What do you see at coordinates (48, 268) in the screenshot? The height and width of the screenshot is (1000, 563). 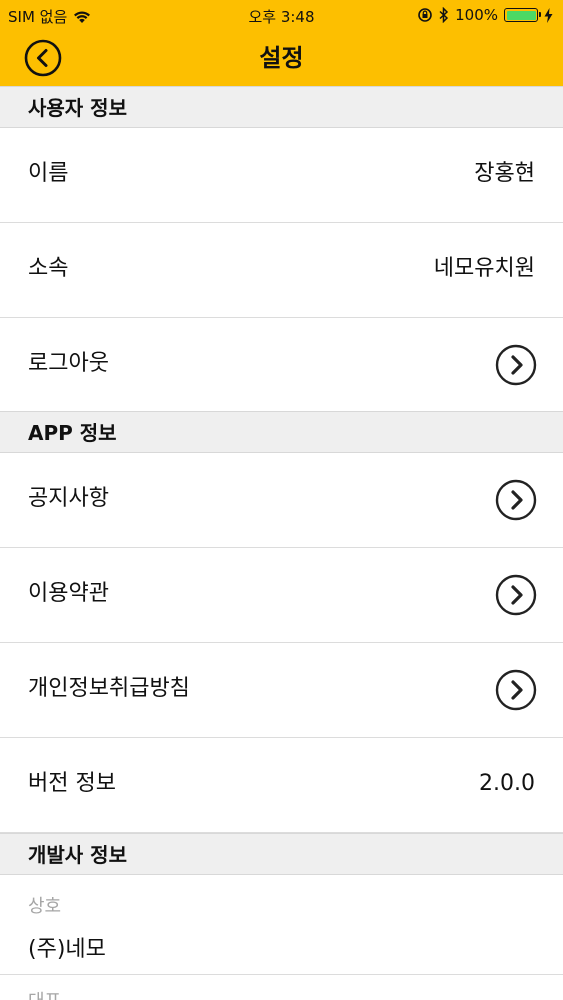 I see `row-label: 소속` at bounding box center [48, 268].